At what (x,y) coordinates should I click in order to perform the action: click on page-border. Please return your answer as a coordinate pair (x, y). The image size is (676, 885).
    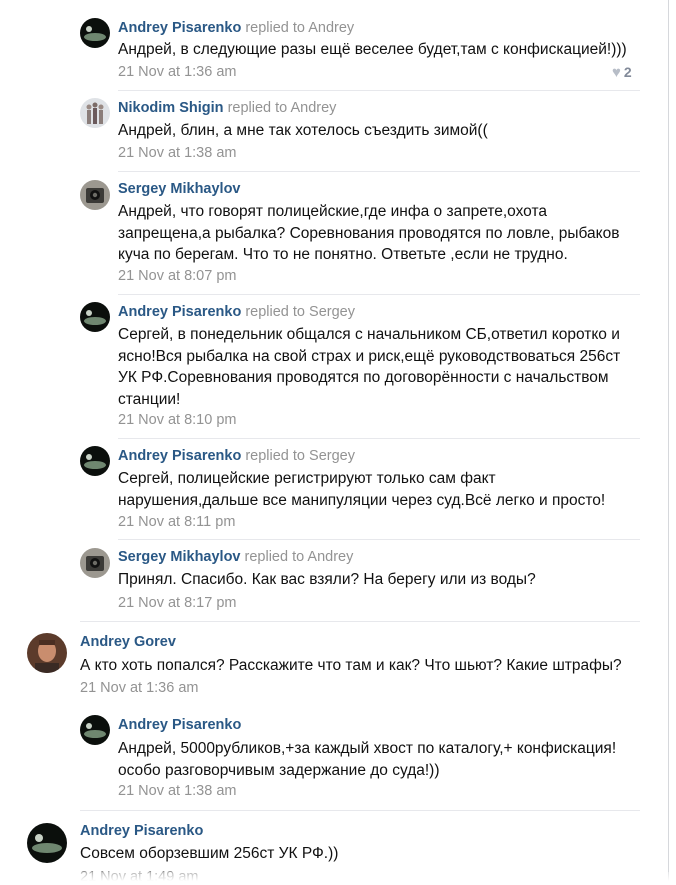
    Looking at the image, I should click on (668, 440).